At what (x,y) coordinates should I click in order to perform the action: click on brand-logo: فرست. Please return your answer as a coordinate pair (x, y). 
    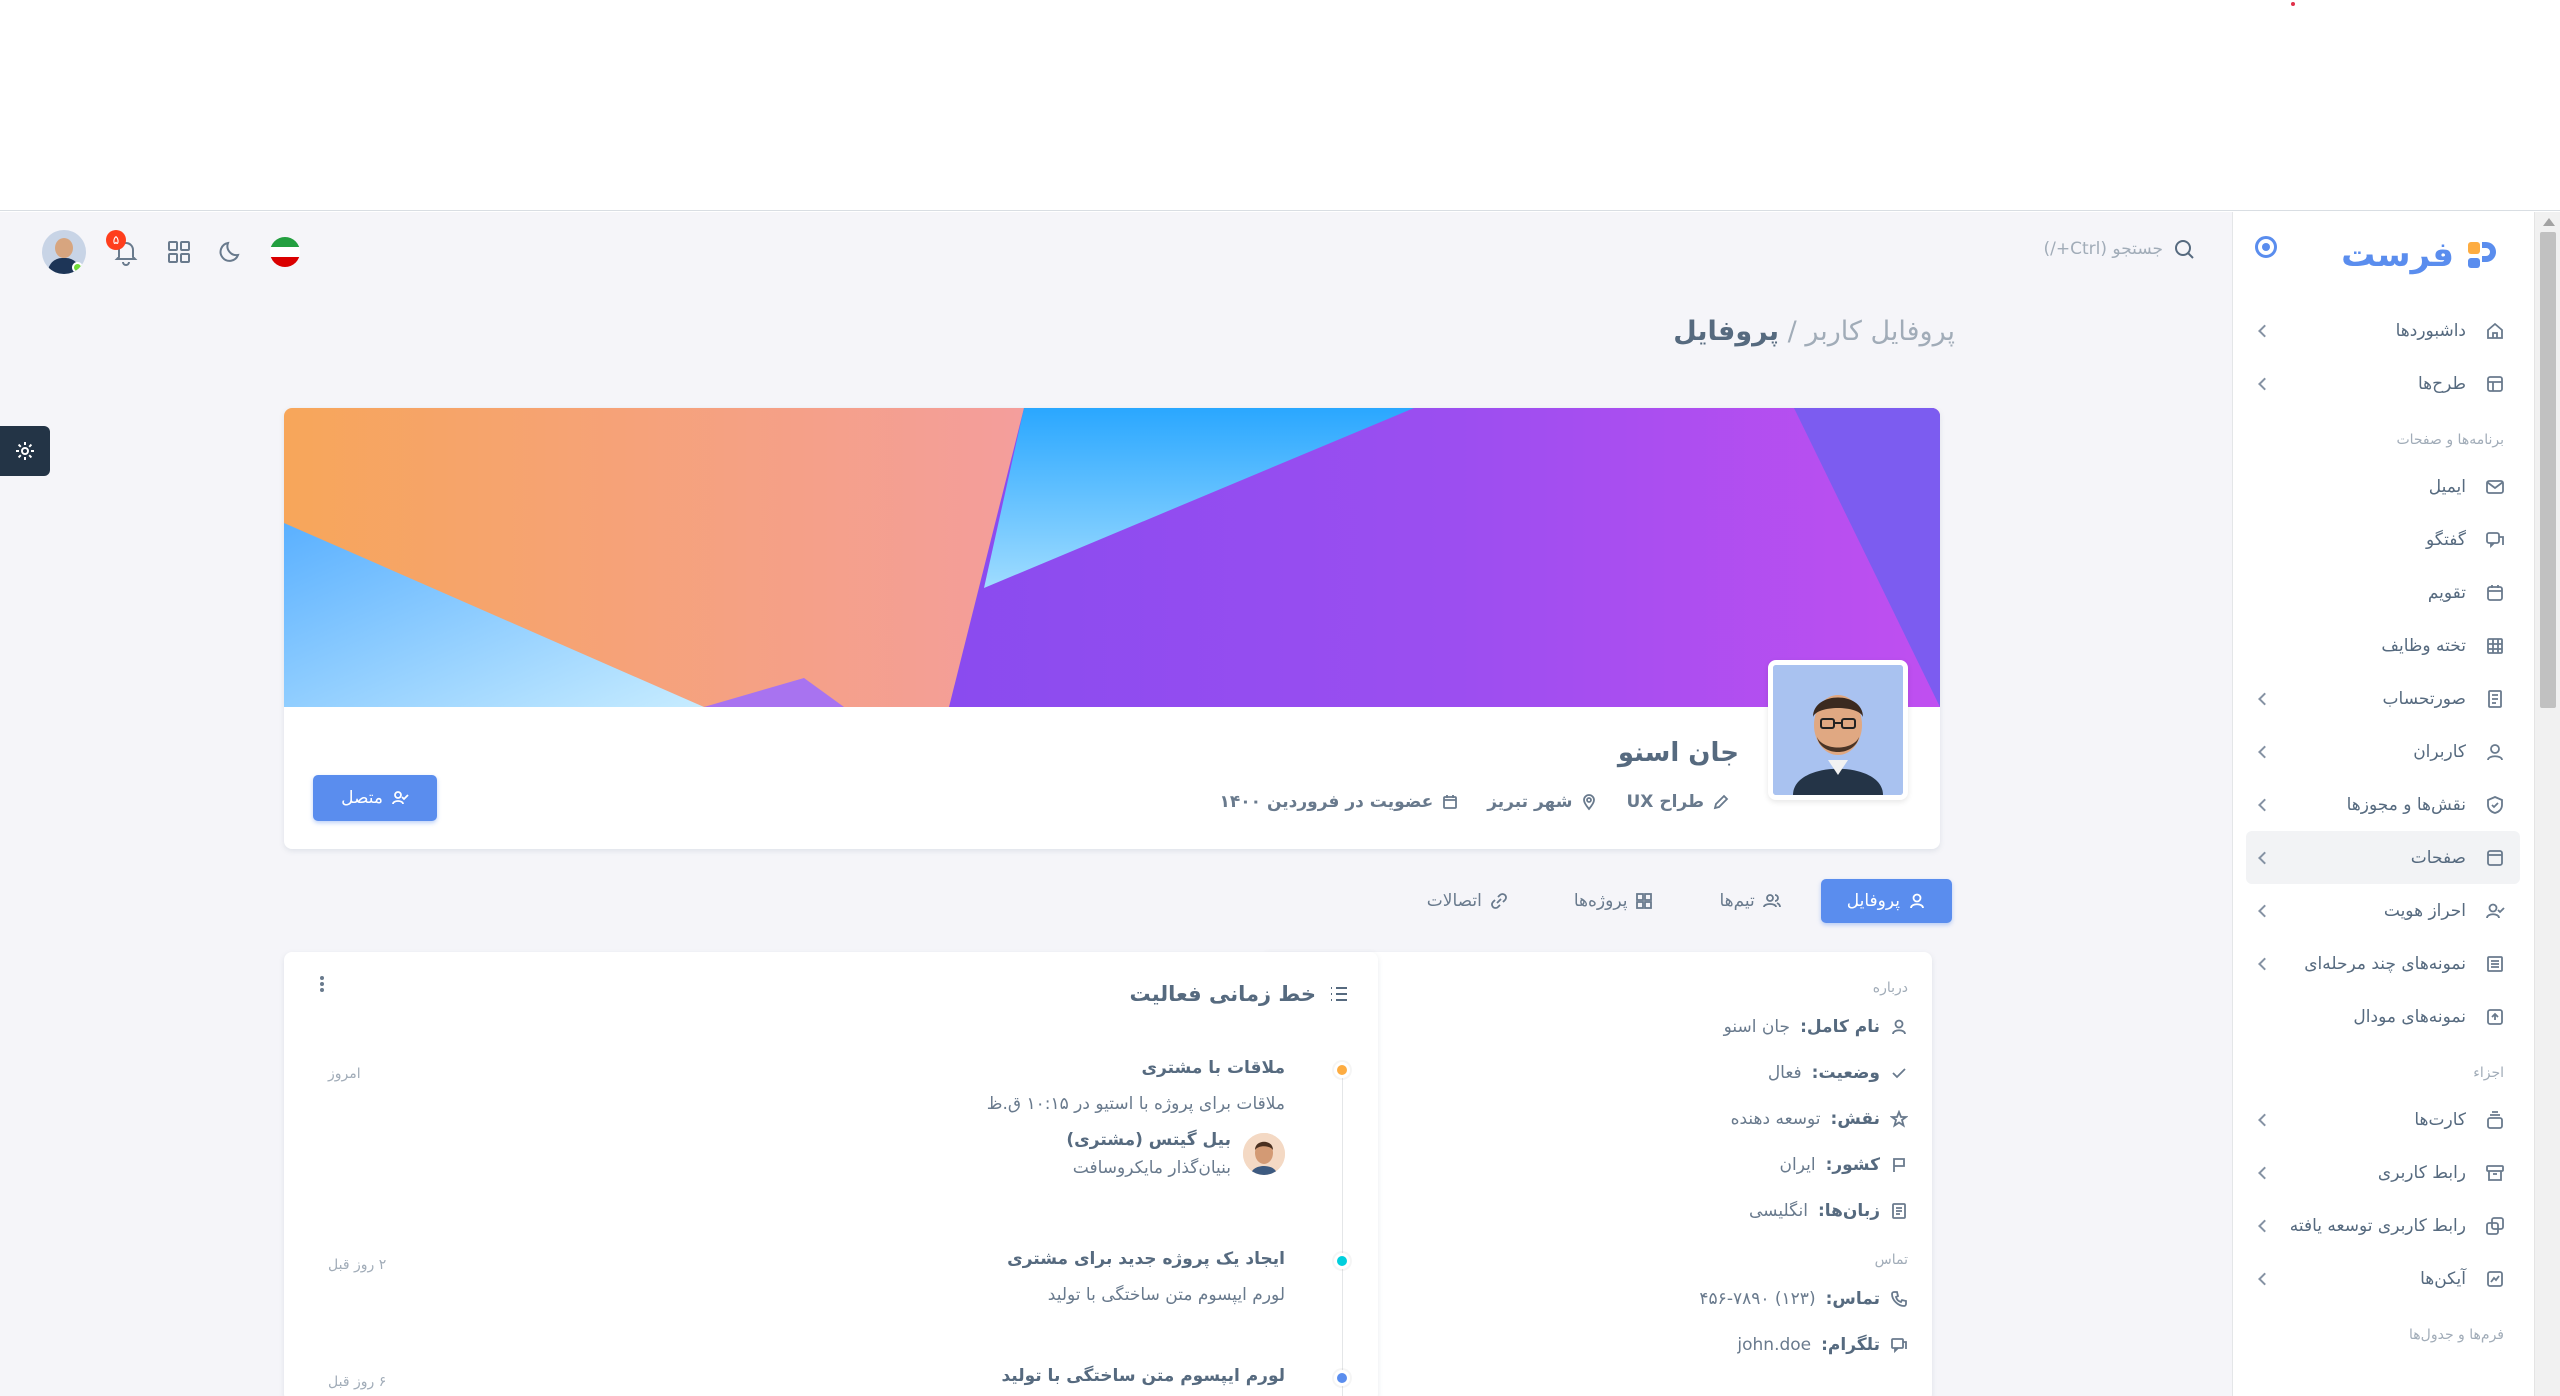
    Looking at the image, I should click on (2419, 255).